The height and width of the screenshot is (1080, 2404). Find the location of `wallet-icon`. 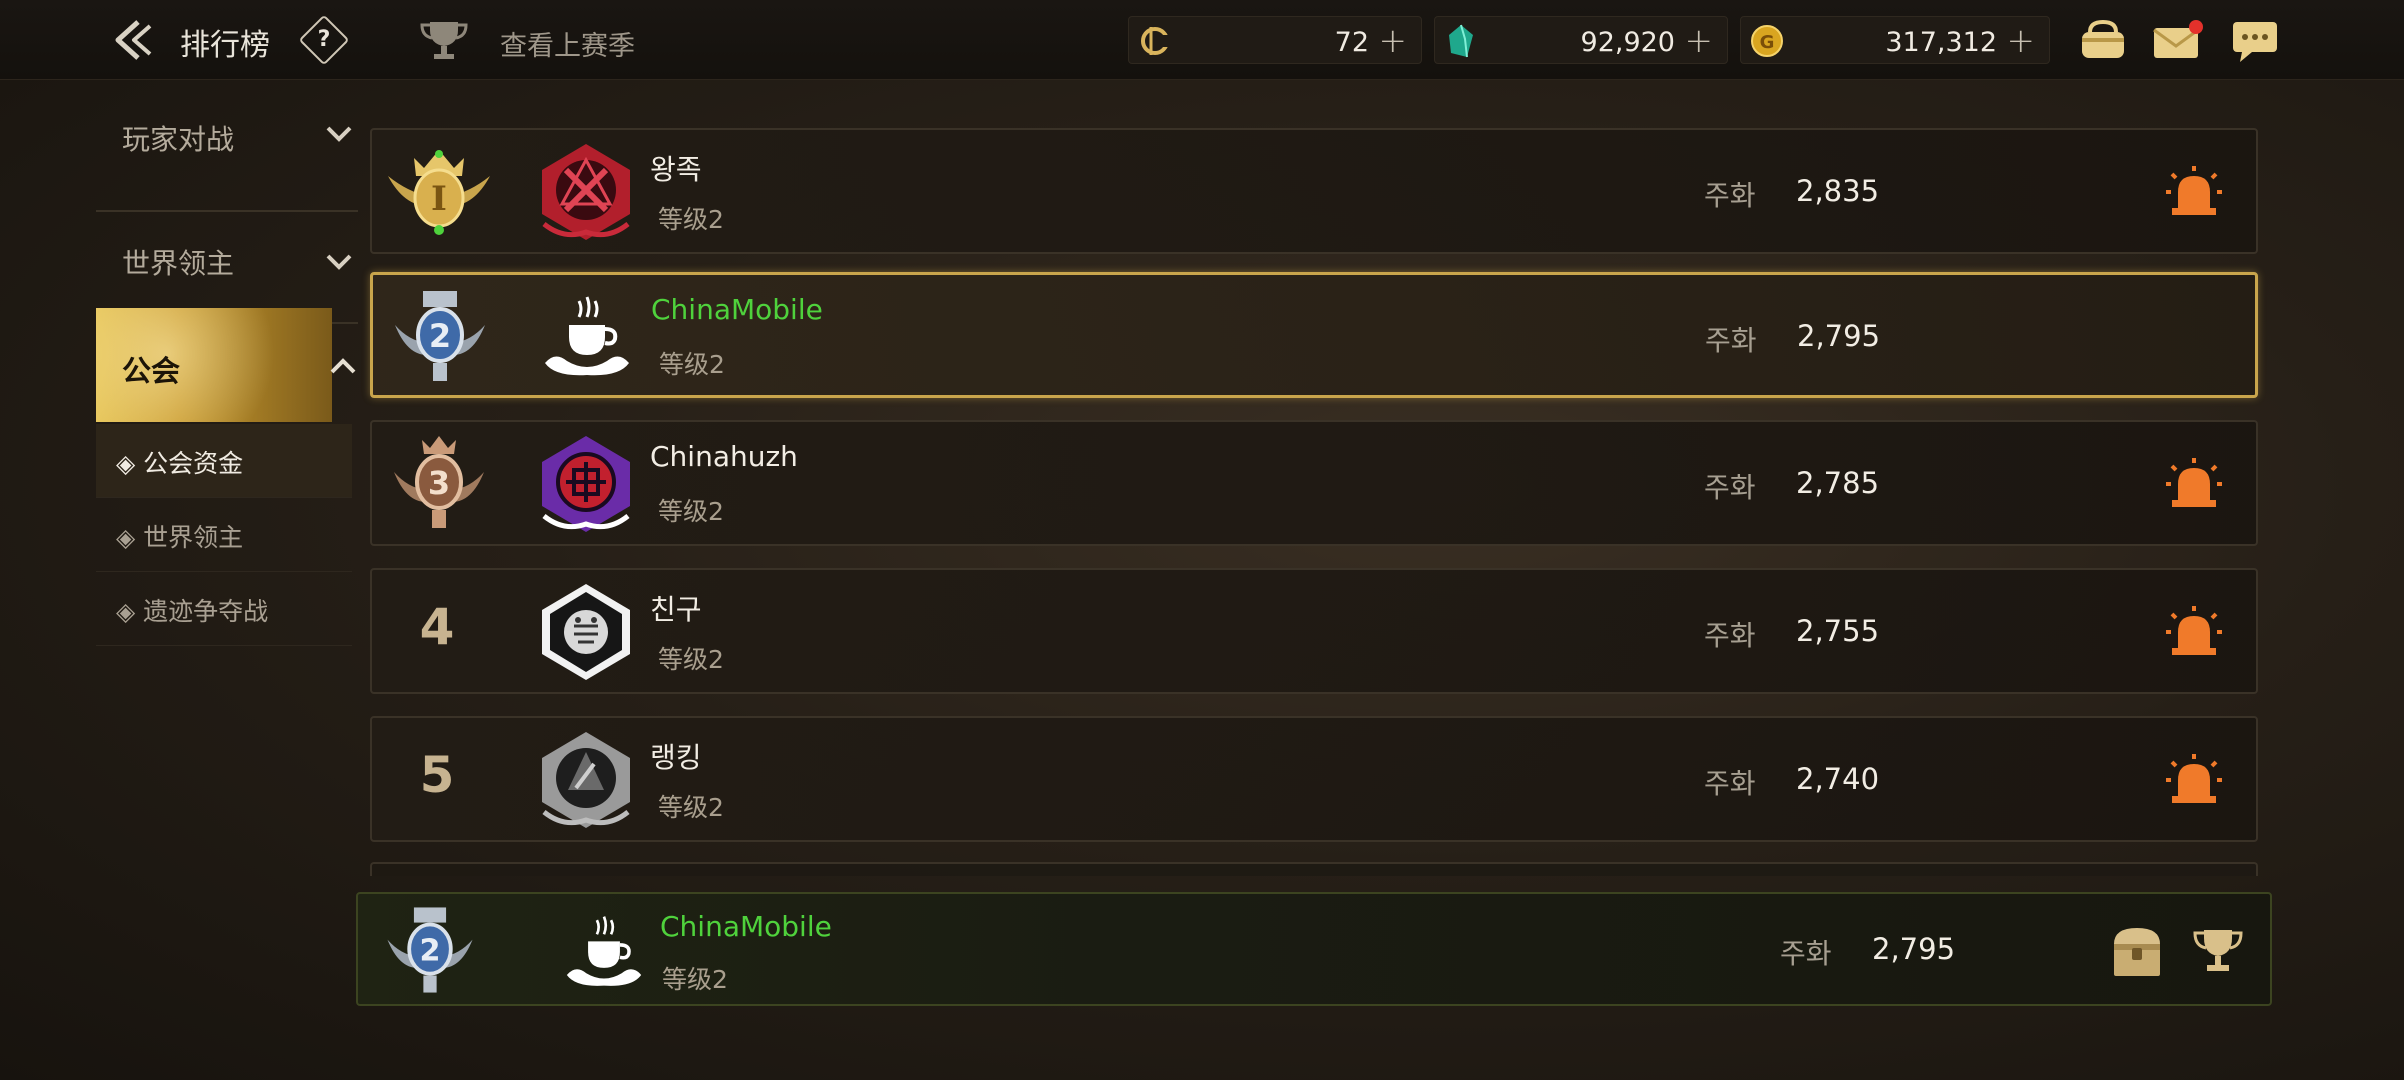

wallet-icon is located at coordinates (2103, 40).